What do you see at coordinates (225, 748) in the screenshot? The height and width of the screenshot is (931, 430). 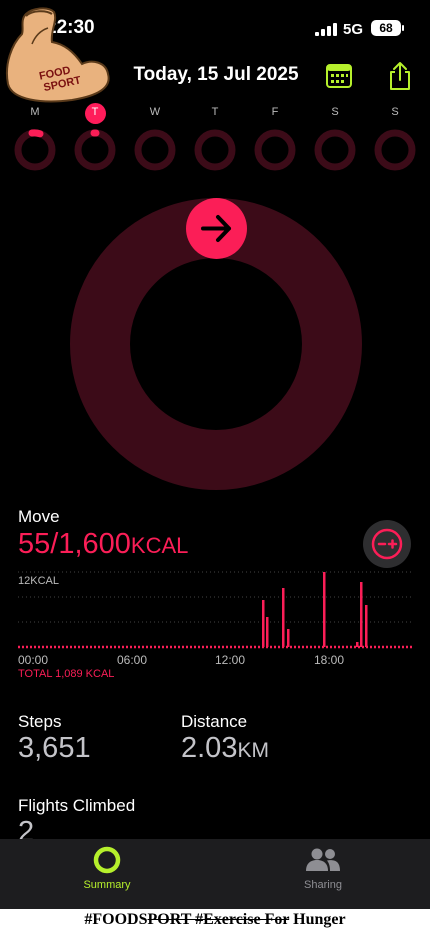 I see `distance-value: 2.03KM` at bounding box center [225, 748].